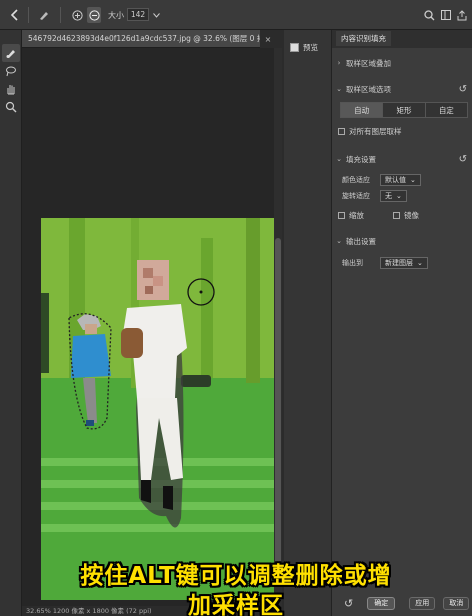  I want to click on scrollbar-thumb, so click(278, 403).